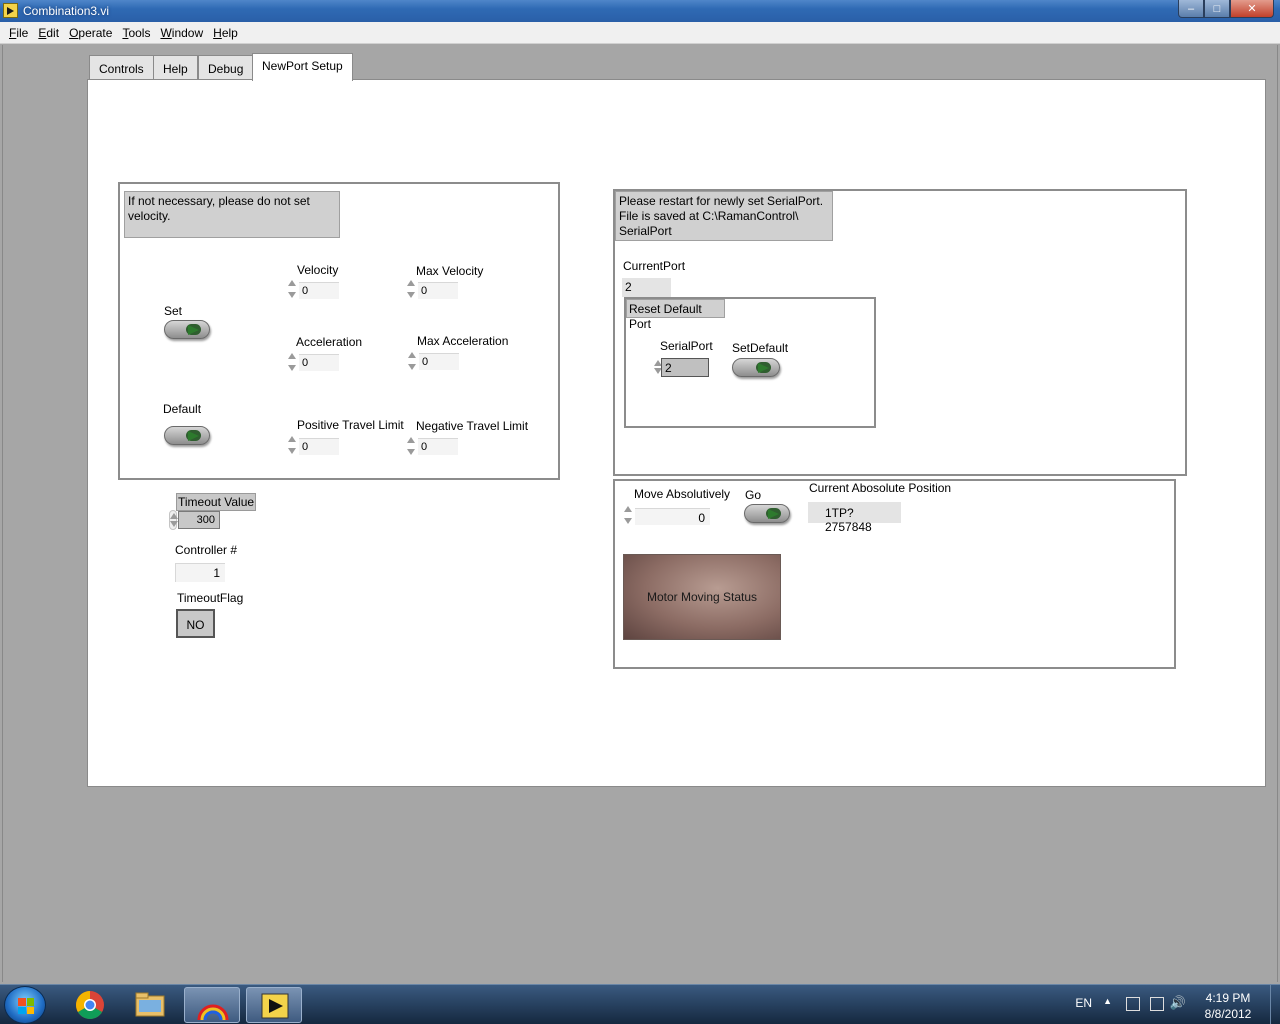  I want to click on timeout-flag-label: TimeoutFlag, so click(210, 598).